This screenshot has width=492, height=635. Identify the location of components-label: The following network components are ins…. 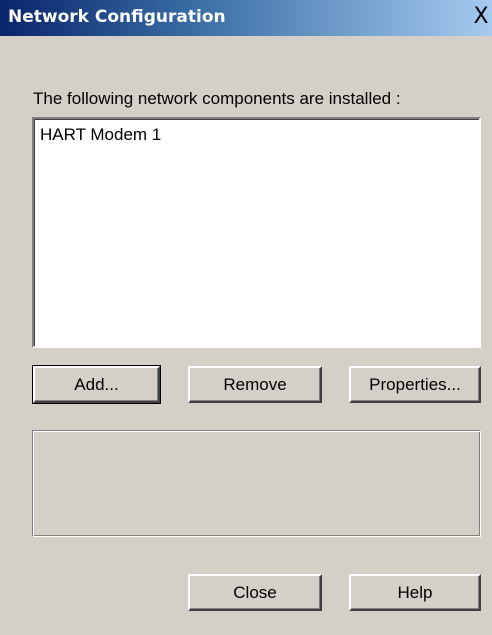
(217, 98).